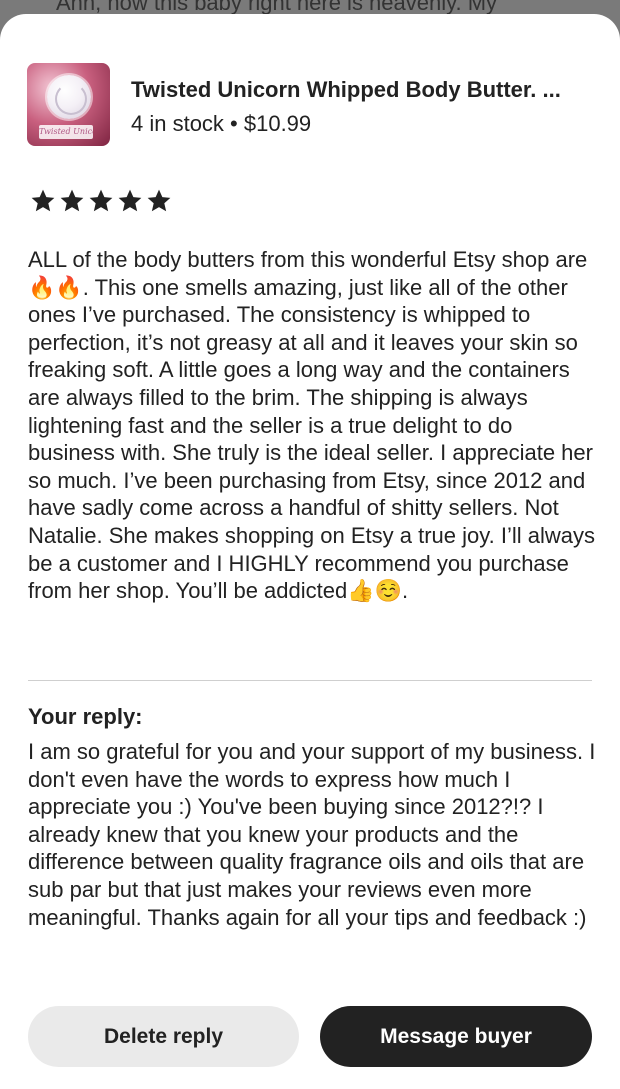 Image resolution: width=620 pixels, height=1089 pixels. What do you see at coordinates (163, 1036) in the screenshot?
I see `delete-reply-button: Delete reply` at bounding box center [163, 1036].